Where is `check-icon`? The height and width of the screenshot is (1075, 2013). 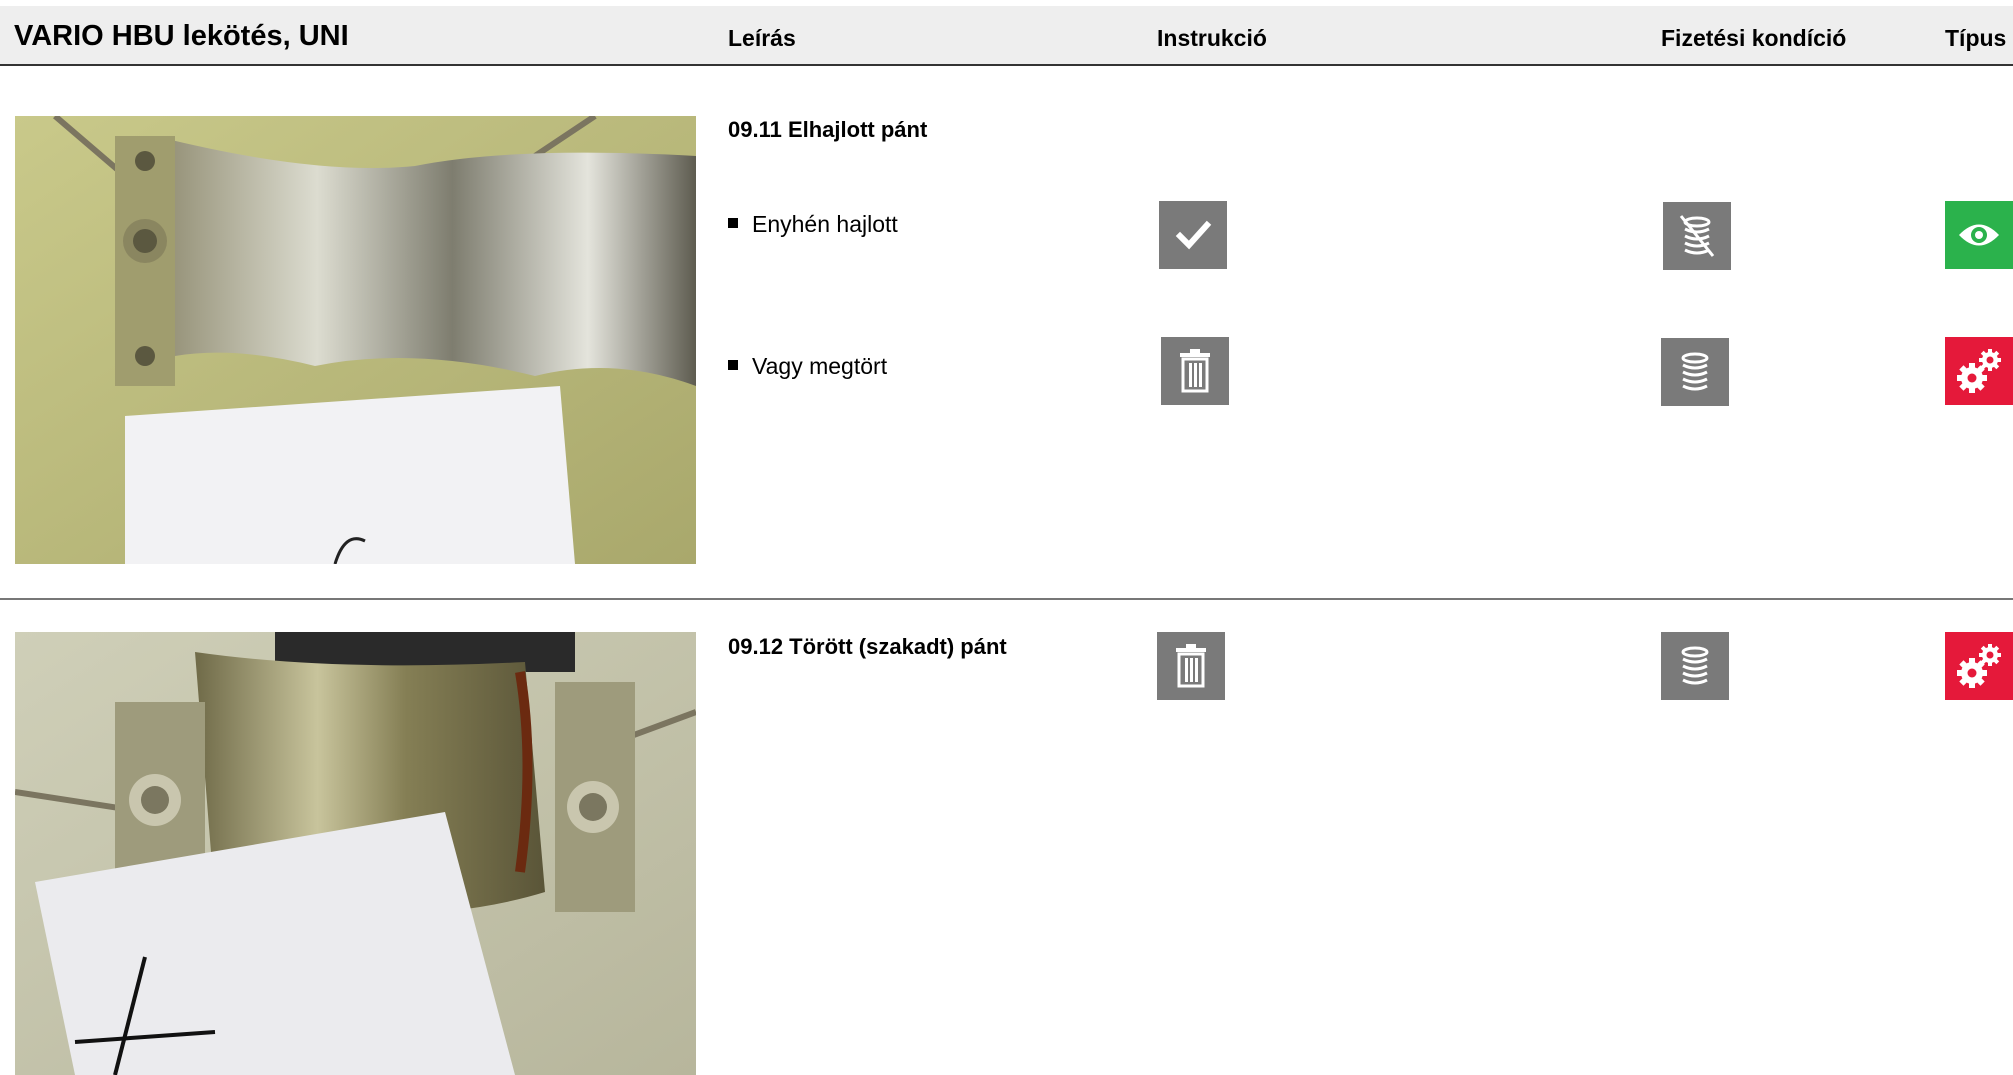
check-icon is located at coordinates (1193, 235).